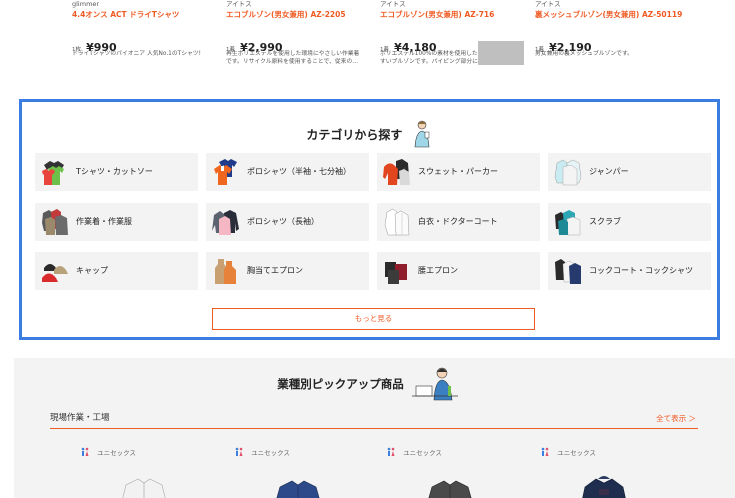 This screenshot has height=498, width=735. Describe the element at coordinates (275, 270) in the screenshot. I see `category-label: 胸当てエプロン` at that location.